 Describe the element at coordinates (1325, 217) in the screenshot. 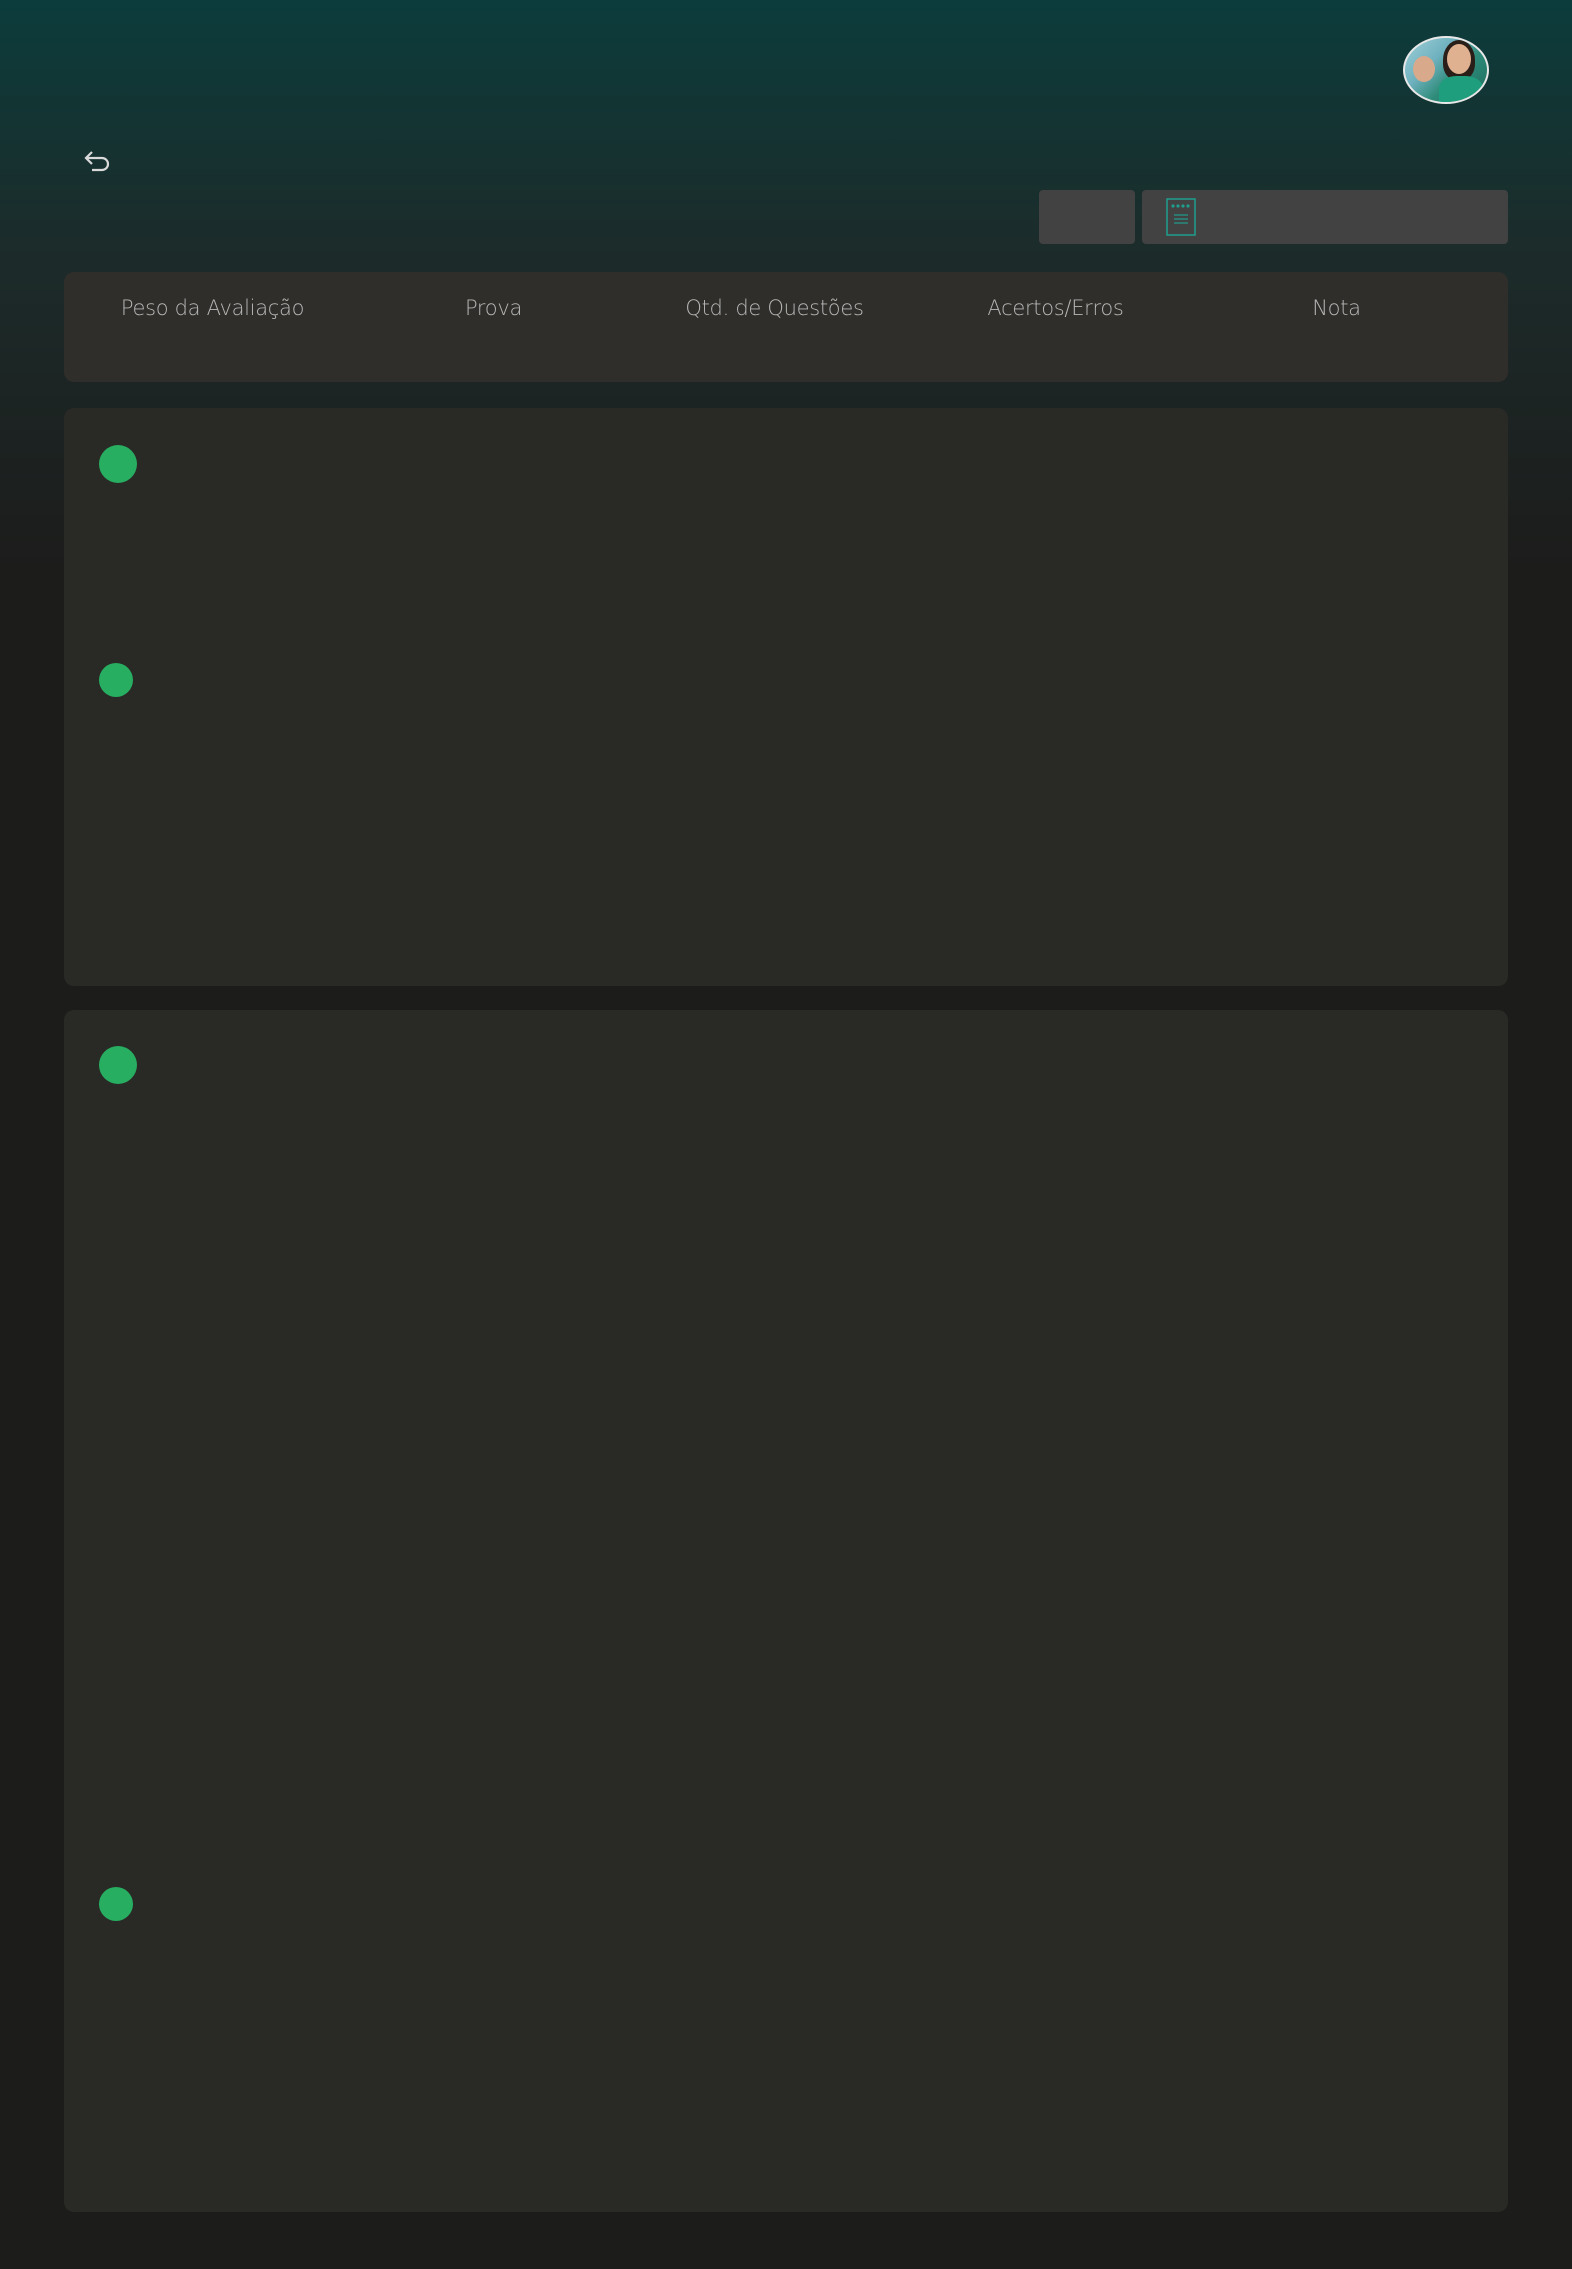

I see `document-select` at that location.